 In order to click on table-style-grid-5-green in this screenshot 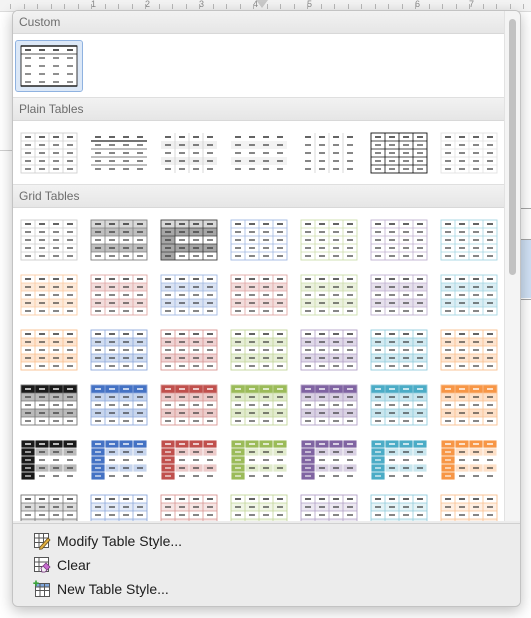, I will do `click(259, 459)`.